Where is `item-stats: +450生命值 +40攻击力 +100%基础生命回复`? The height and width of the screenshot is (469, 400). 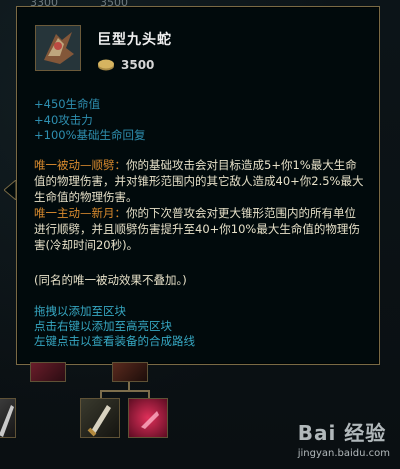
item-stats: +450生命值 +40攻击力 +100%基础生命回复 is located at coordinates (90, 120).